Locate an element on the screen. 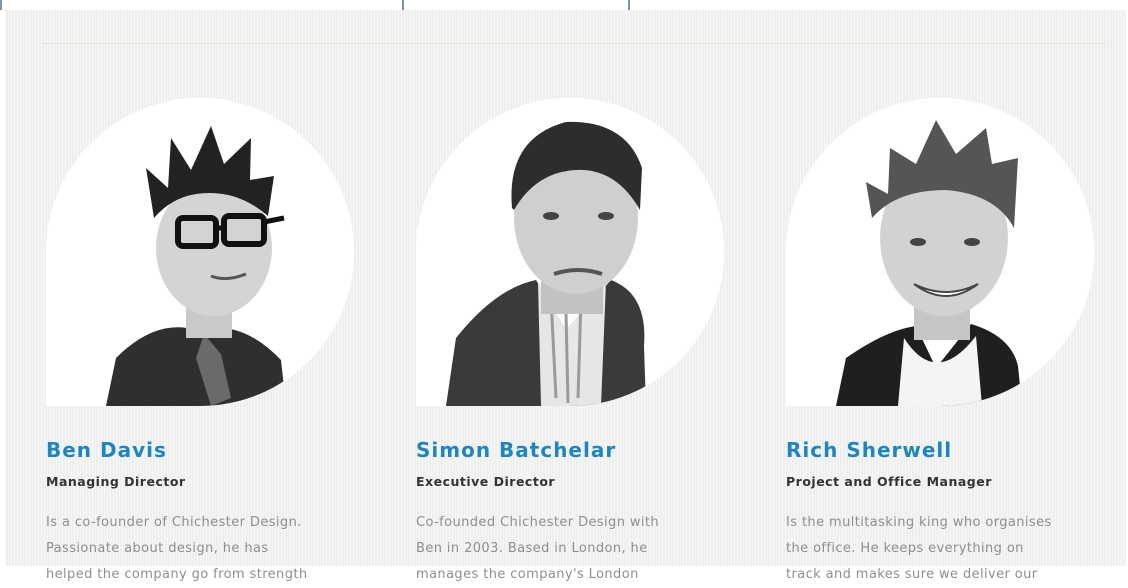 The image size is (1128, 588). bio-line: Co-founded Chichester Design with is located at coordinates (538, 522).